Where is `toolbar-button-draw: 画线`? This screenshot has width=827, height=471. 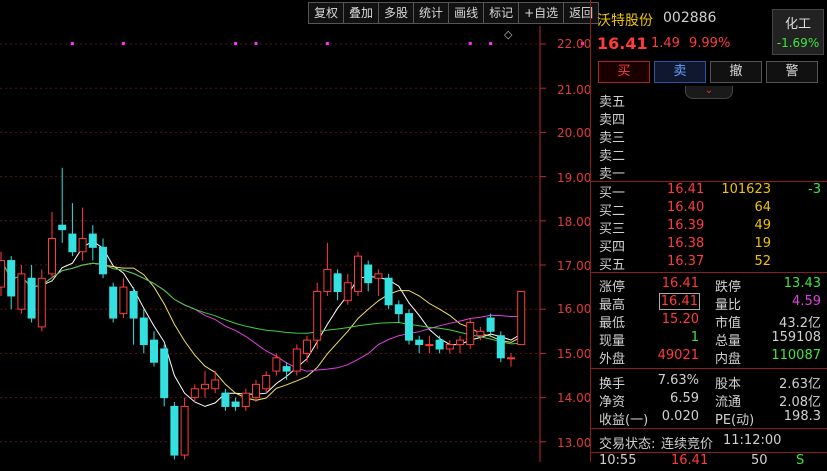
toolbar-button-draw: 画线 is located at coordinates (466, 13).